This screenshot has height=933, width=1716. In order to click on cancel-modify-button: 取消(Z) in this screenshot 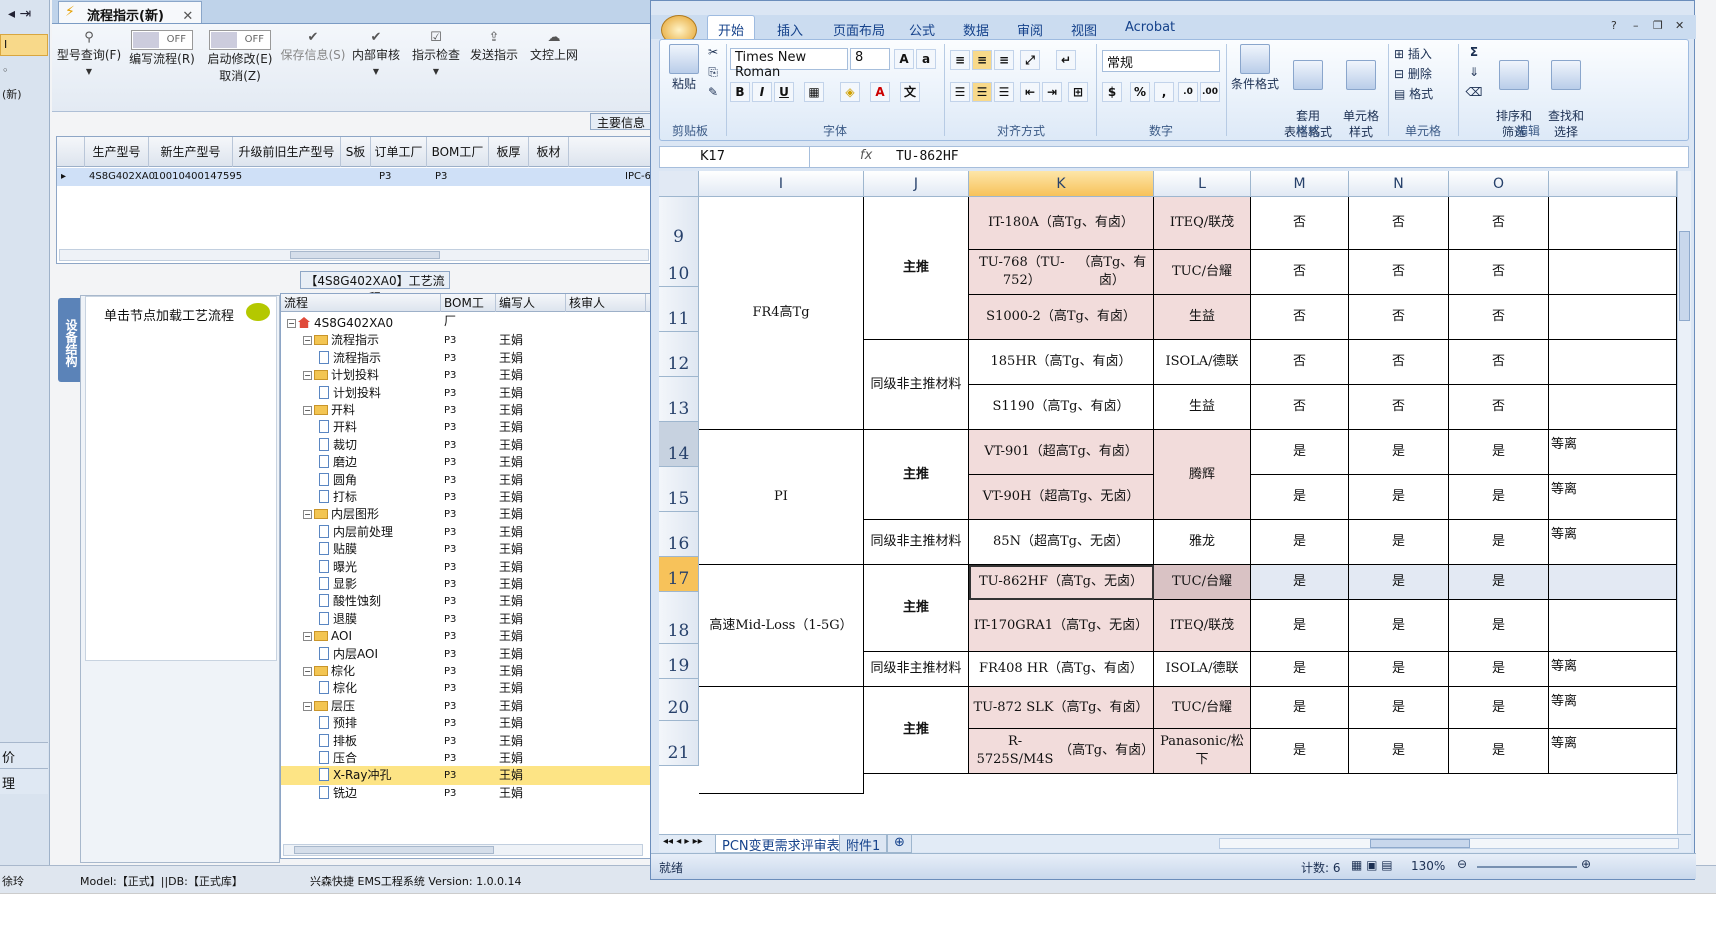, I will do `click(240, 76)`.